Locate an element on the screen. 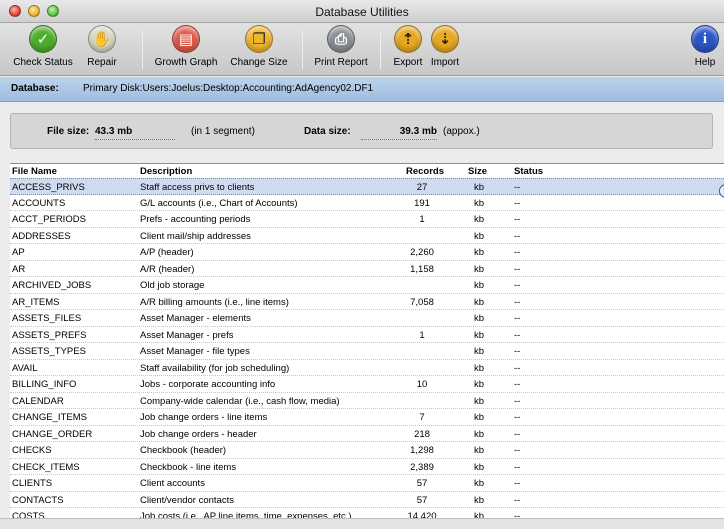  table-row: ARCHIVED_JOBS Old job storage kb -- is located at coordinates (367, 285).